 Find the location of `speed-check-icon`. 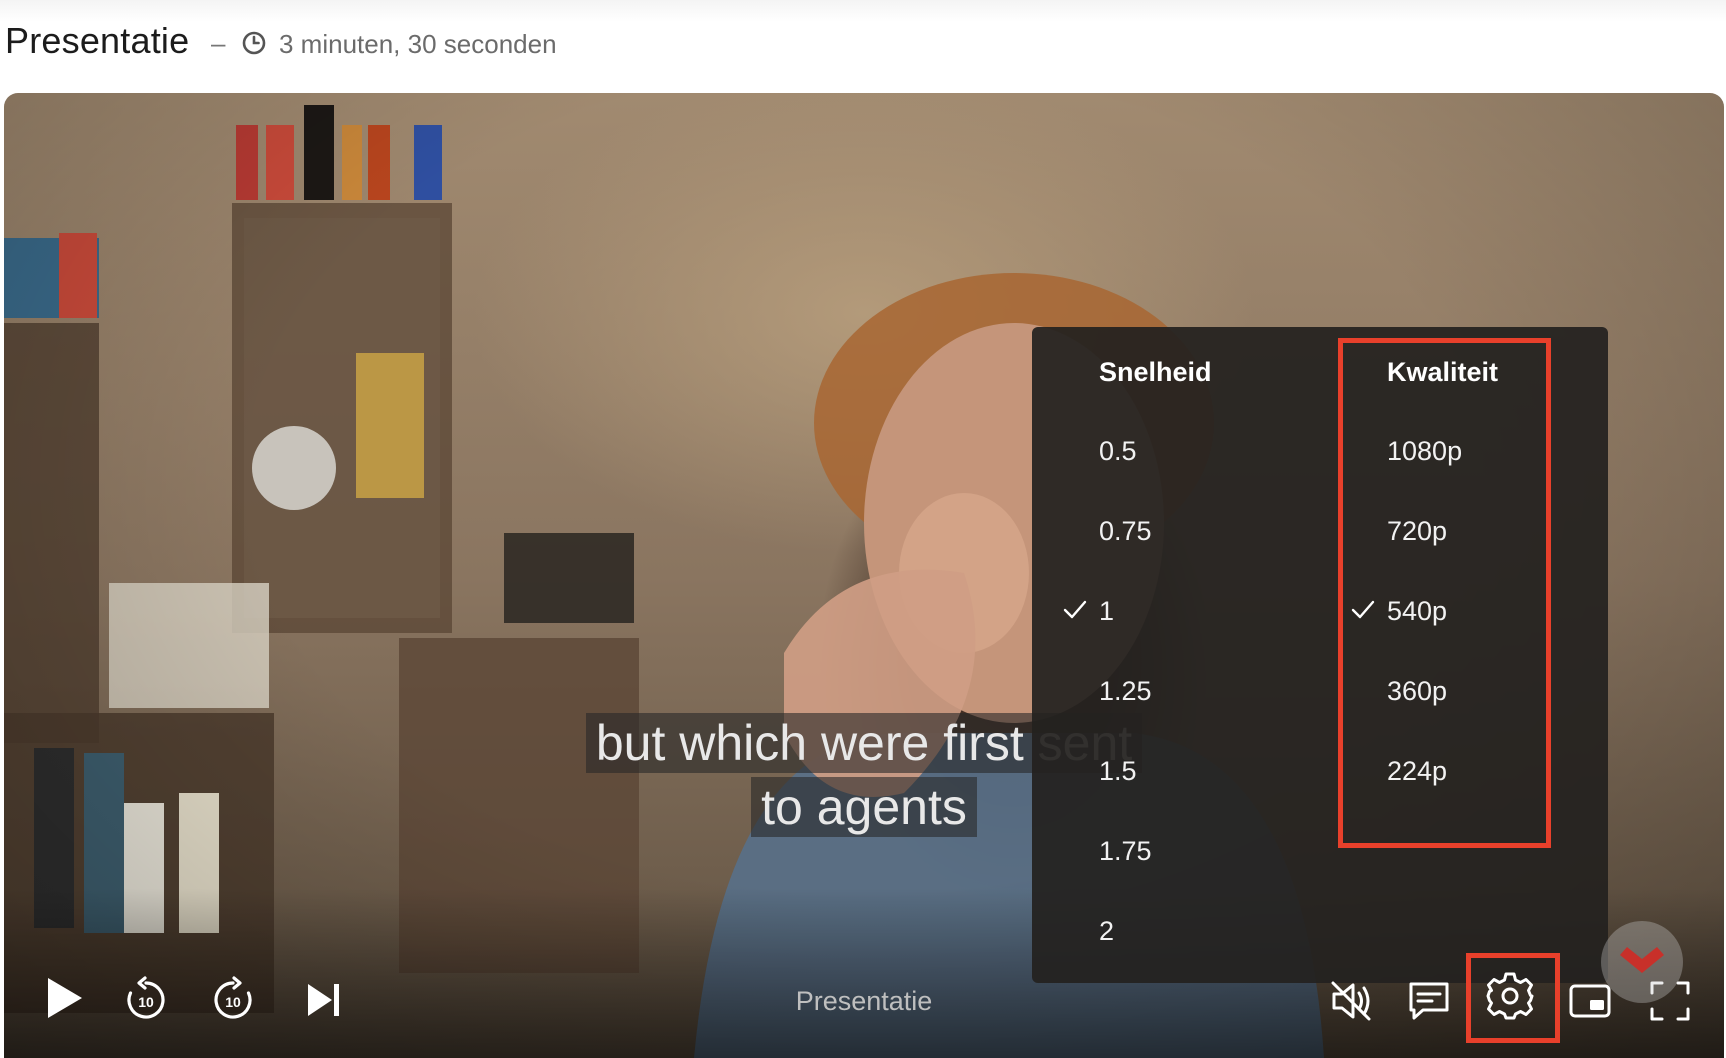

speed-check-icon is located at coordinates (1075, 609).